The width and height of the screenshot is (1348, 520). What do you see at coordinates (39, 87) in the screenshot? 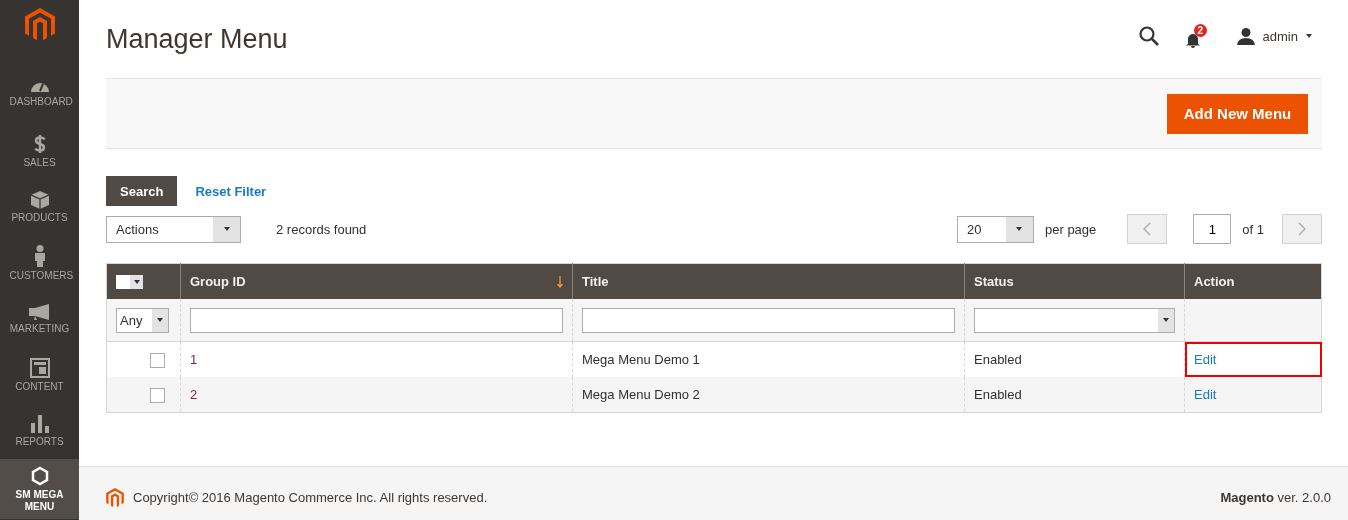
I see `gauge-icon` at bounding box center [39, 87].